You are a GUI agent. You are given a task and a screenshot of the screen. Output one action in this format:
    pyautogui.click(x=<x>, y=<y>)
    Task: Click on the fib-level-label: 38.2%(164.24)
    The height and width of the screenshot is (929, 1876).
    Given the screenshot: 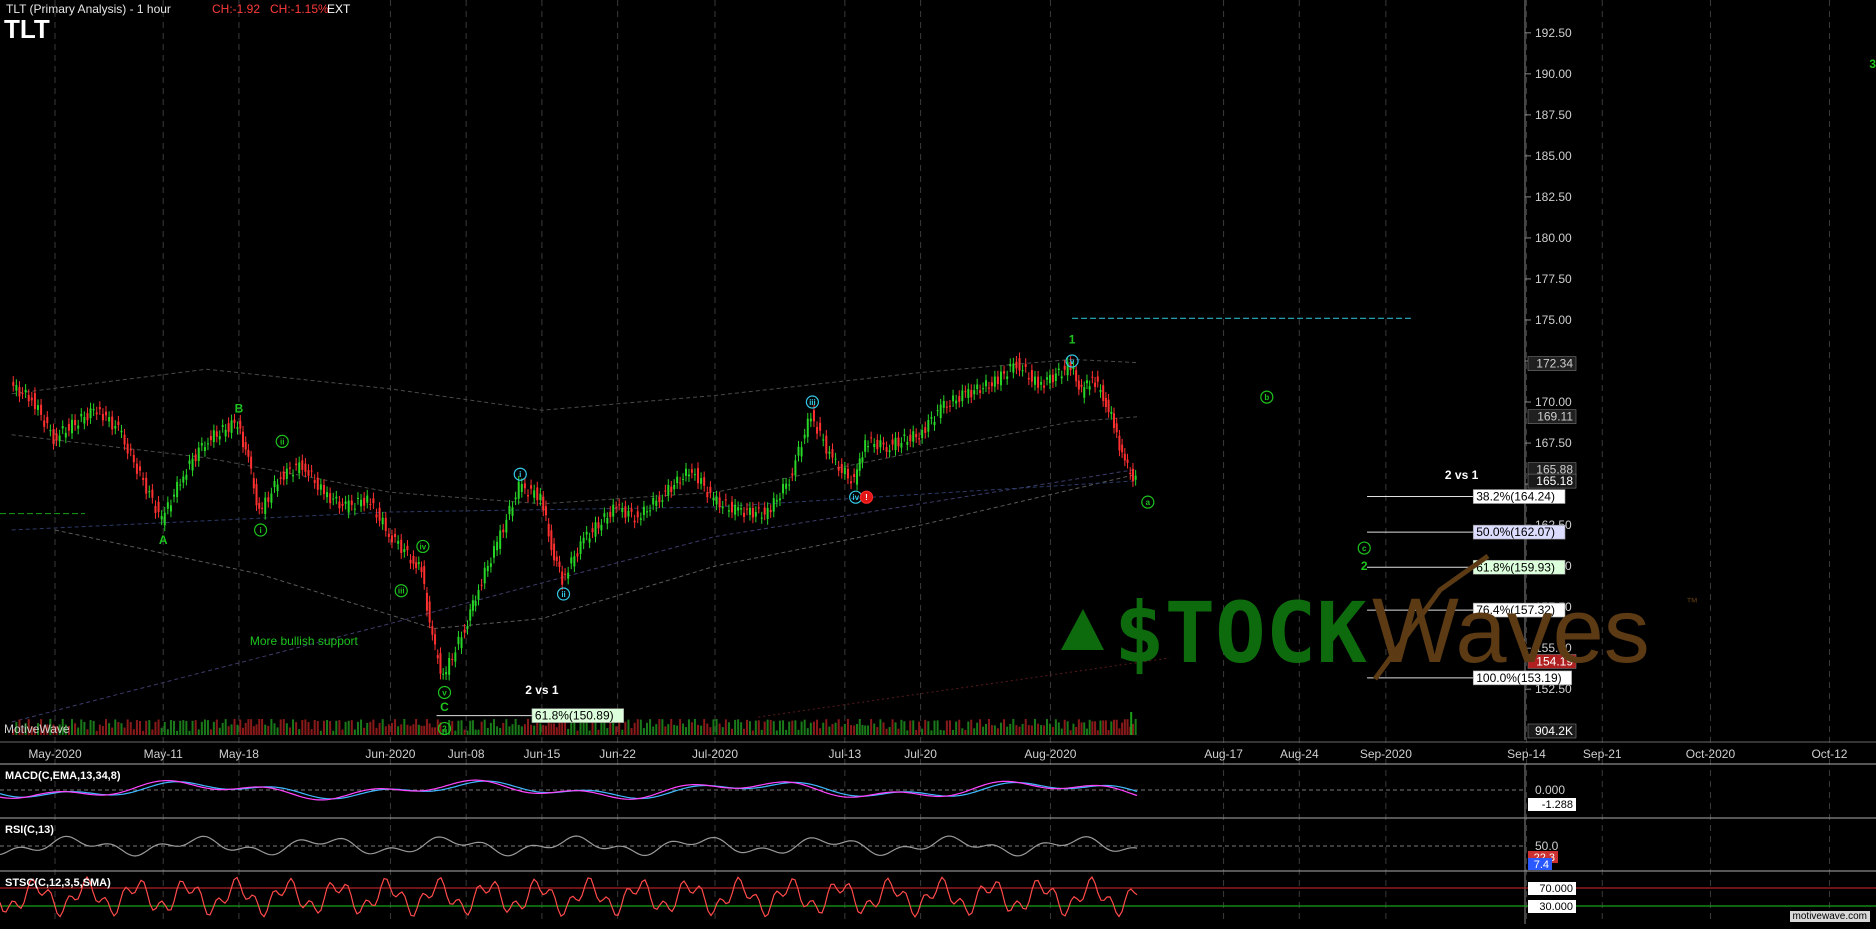 What is the action you would take?
    pyautogui.click(x=1515, y=497)
    